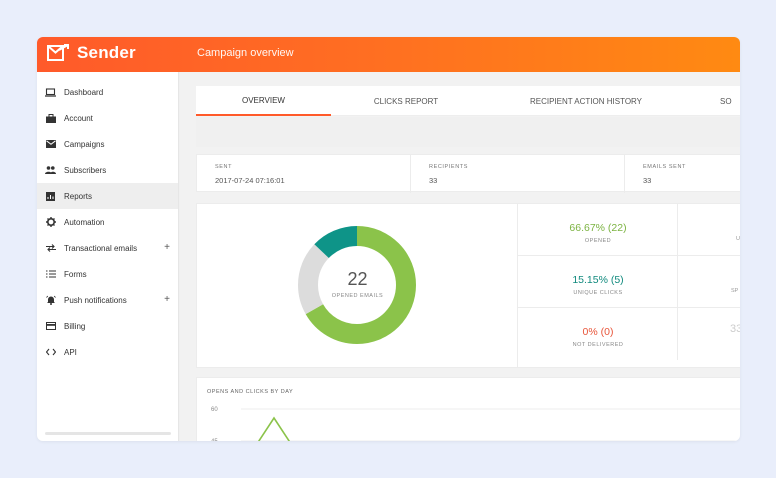  What do you see at coordinates (224, 167) in the screenshot?
I see `stat-label: SENT` at bounding box center [224, 167].